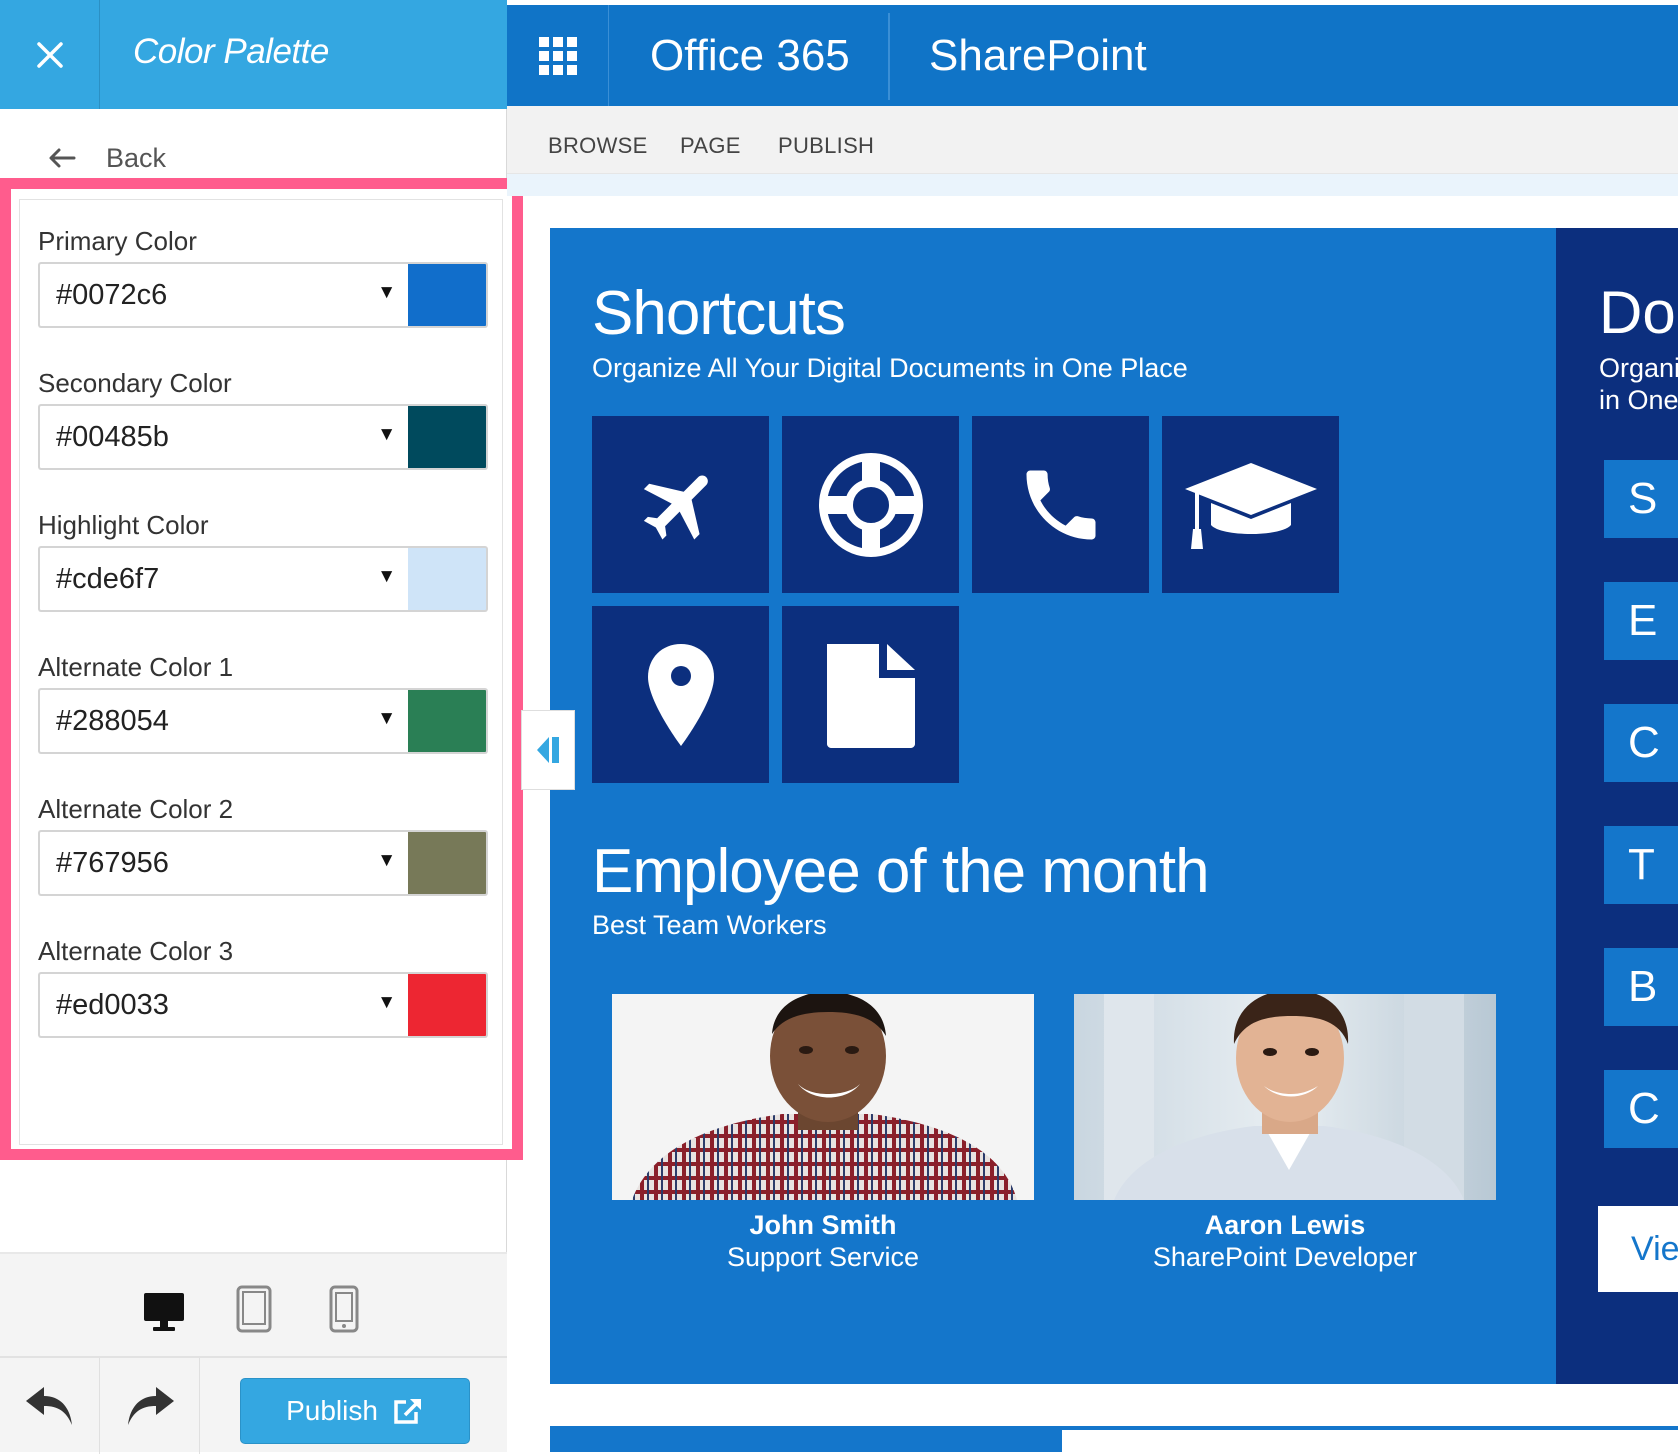 This screenshot has width=1678, height=1454. I want to click on document-category-tile: E, so click(1641, 621).